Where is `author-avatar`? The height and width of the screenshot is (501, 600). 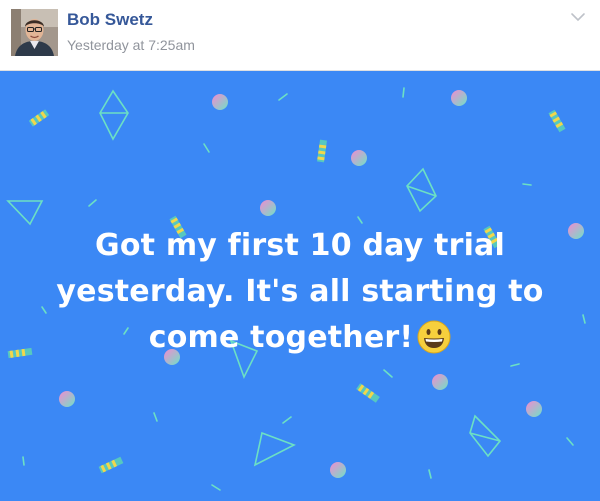 author-avatar is located at coordinates (34, 32).